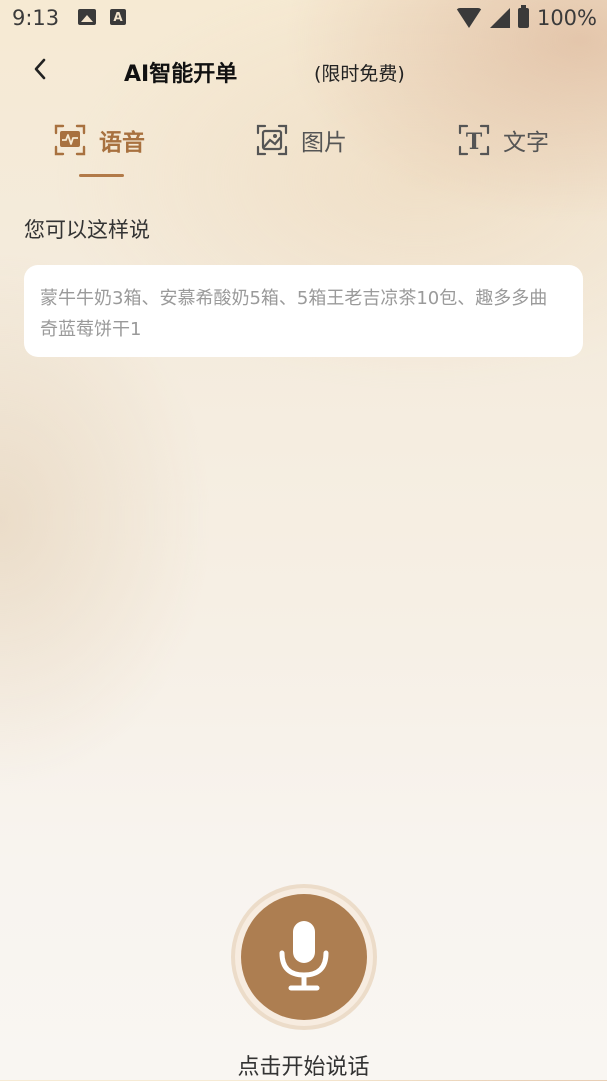  Describe the element at coordinates (523, 16) in the screenshot. I see `battery-charging-icon` at that location.